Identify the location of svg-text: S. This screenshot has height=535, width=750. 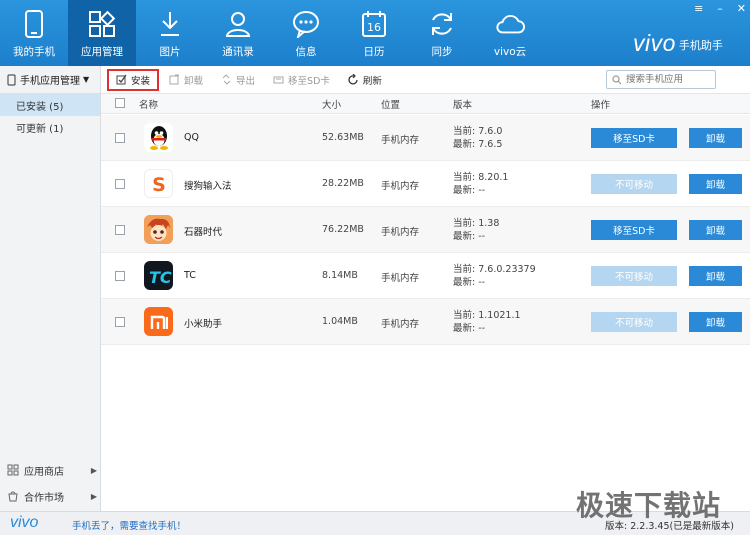
(159, 185).